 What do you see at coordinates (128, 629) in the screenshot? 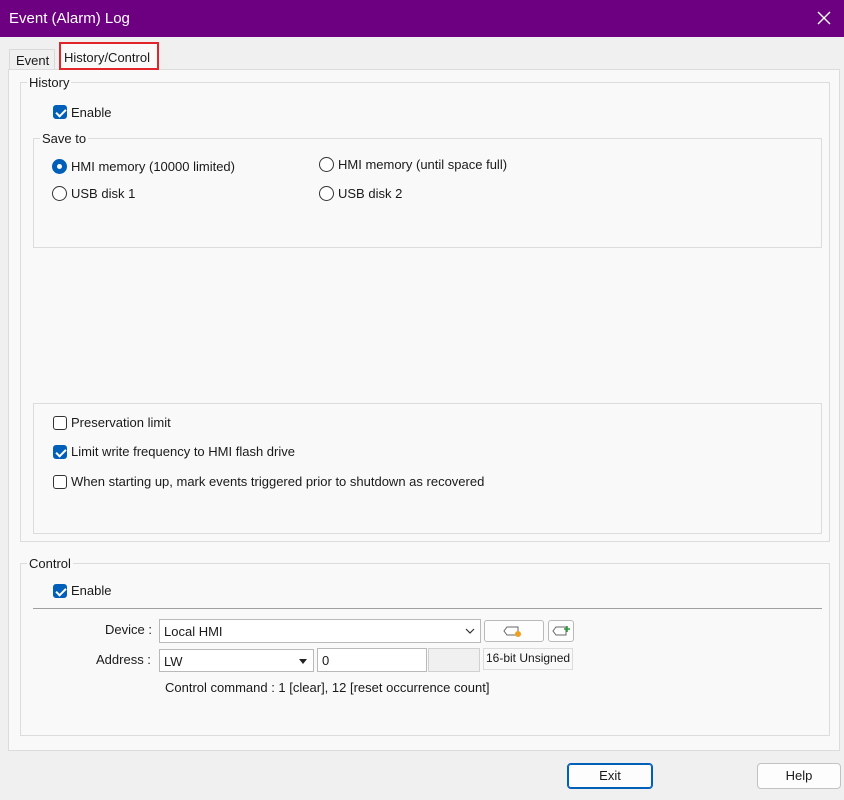
I see `device-label: Device :` at bounding box center [128, 629].